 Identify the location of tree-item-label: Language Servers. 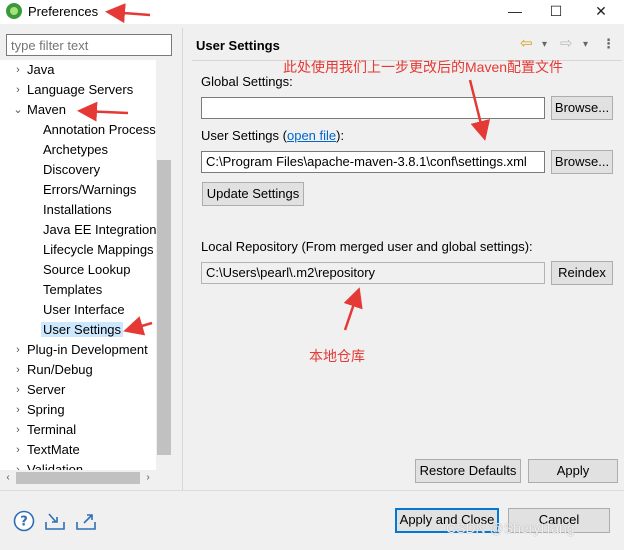
(80, 89).